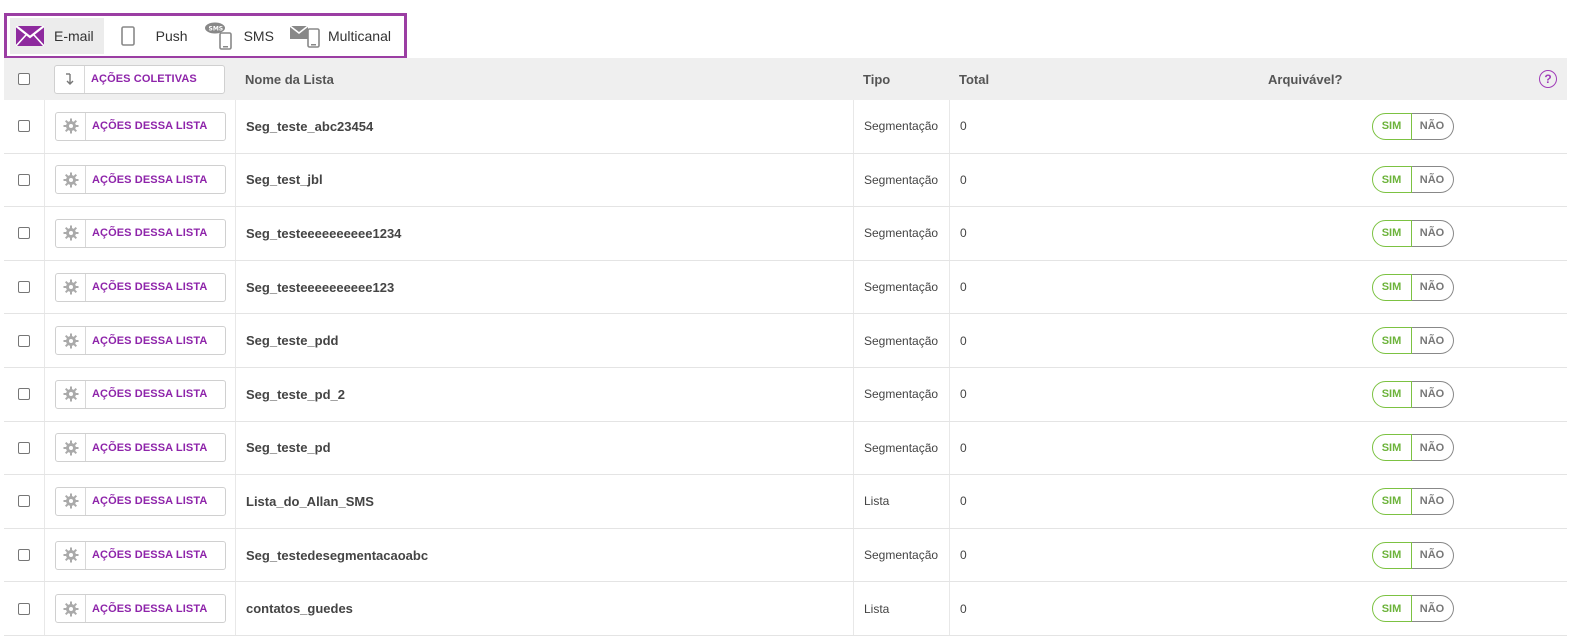 This screenshot has height=640, width=1581. Describe the element at coordinates (544, 340) in the screenshot. I see `list-name: Seg_teste_pdd` at that location.